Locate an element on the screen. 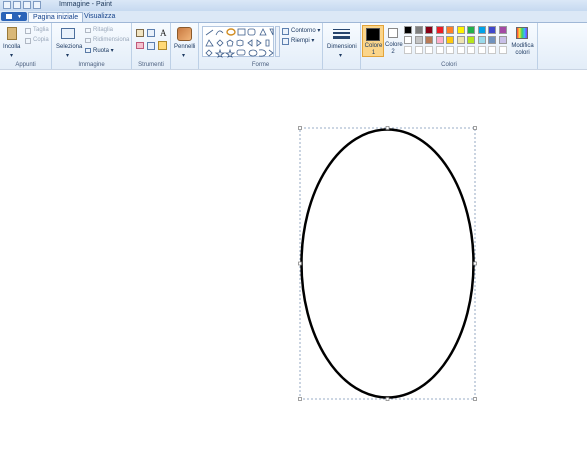 The width and height of the screenshot is (587, 466). group-clipboard: Incolla ▾ Taglia Copia Appunti is located at coordinates (26, 46).